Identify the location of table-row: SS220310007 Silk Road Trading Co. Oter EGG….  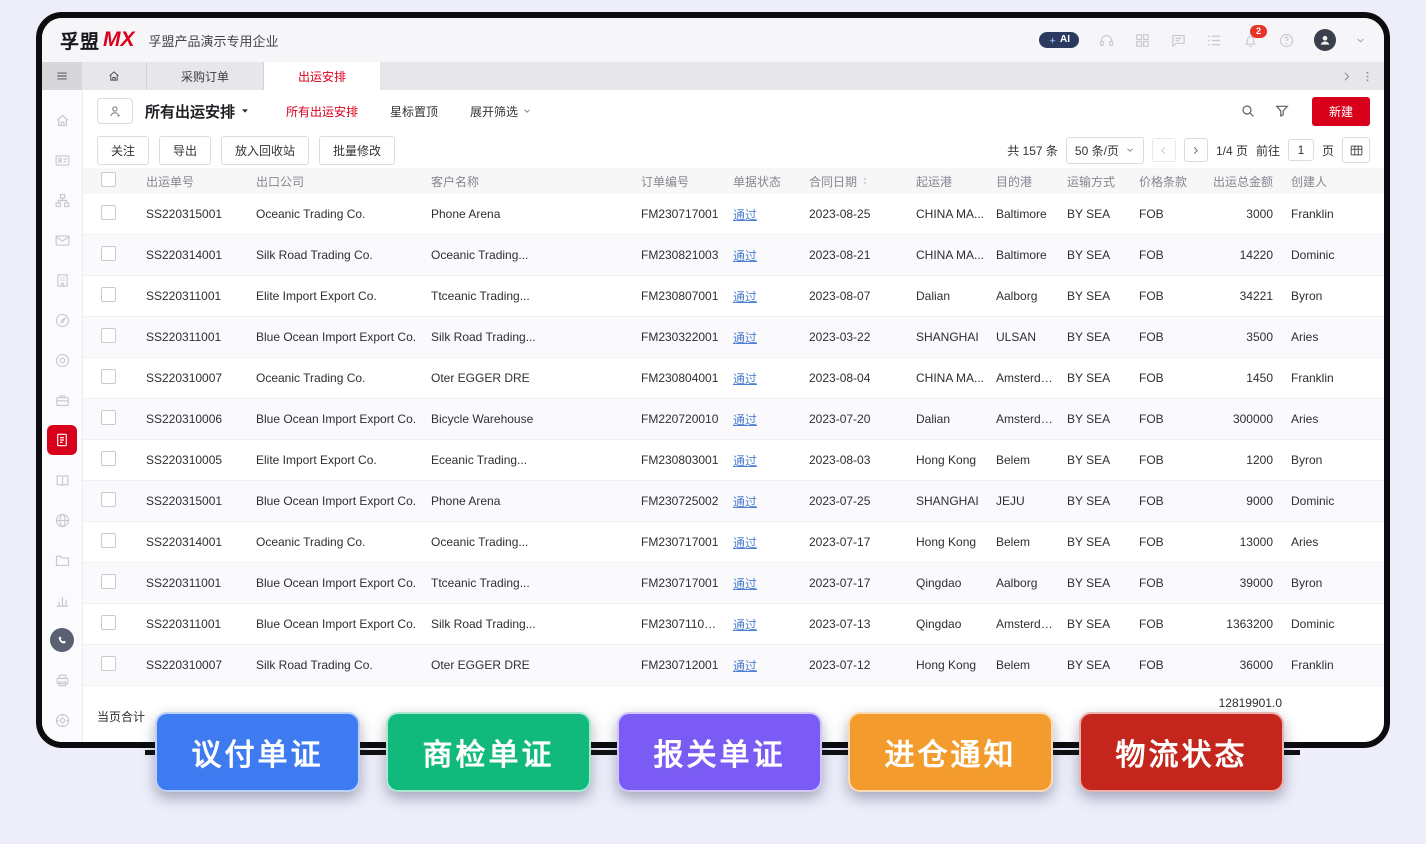
(733, 665).